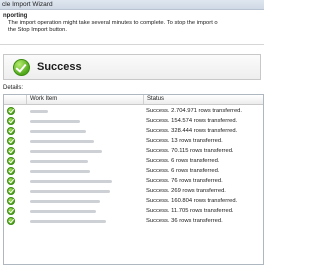  Describe the element at coordinates (184, 141) in the screenshot. I see `row-status: Success. 13 rows transferred.` at that location.